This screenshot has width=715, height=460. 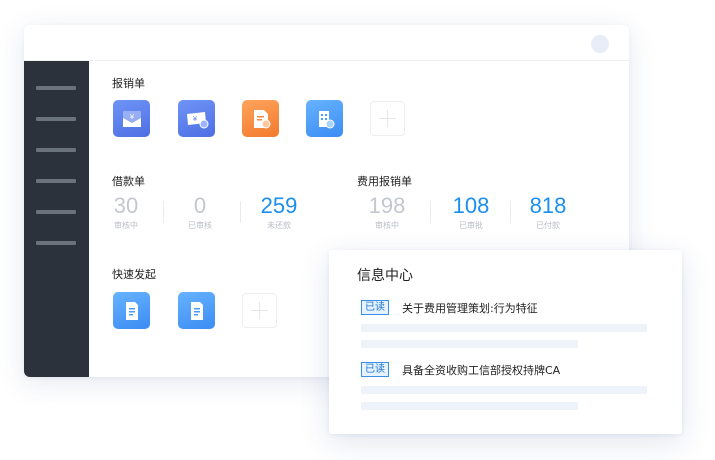 I want to click on building-yen-icon, so click(x=324, y=118).